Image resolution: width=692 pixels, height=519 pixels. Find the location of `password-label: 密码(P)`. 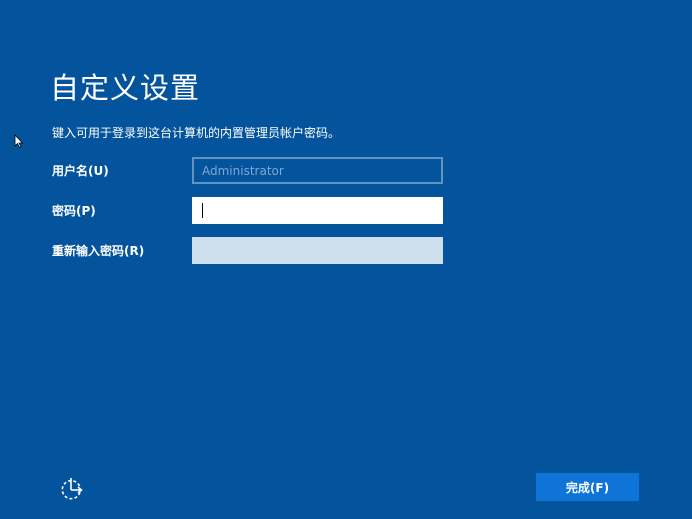

password-label: 密码(P) is located at coordinates (74, 211).